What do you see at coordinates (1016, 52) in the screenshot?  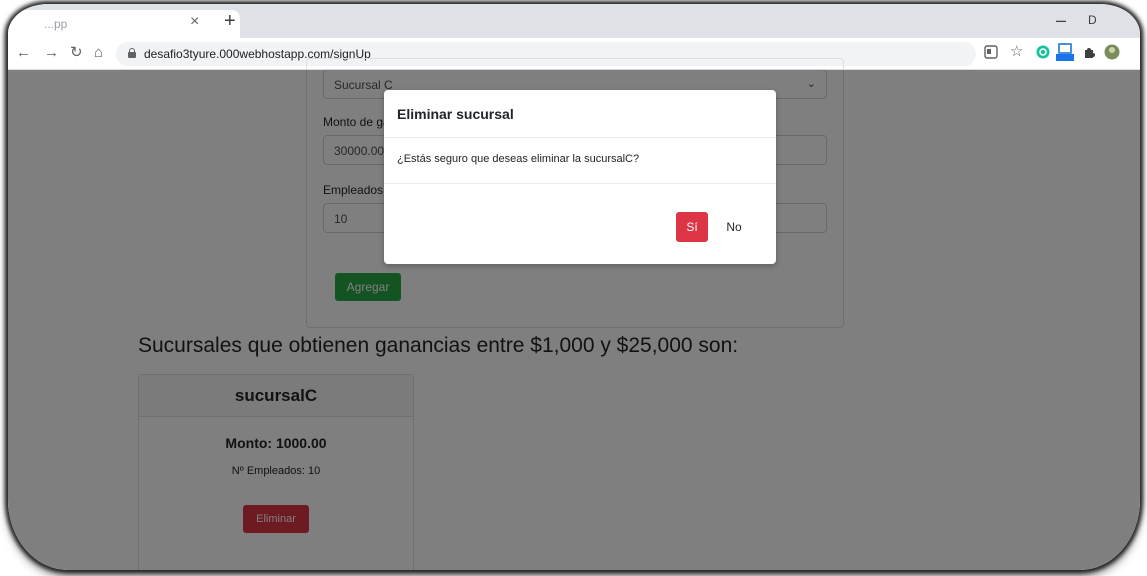 I see `bookmark-star-icon: ☆` at bounding box center [1016, 52].